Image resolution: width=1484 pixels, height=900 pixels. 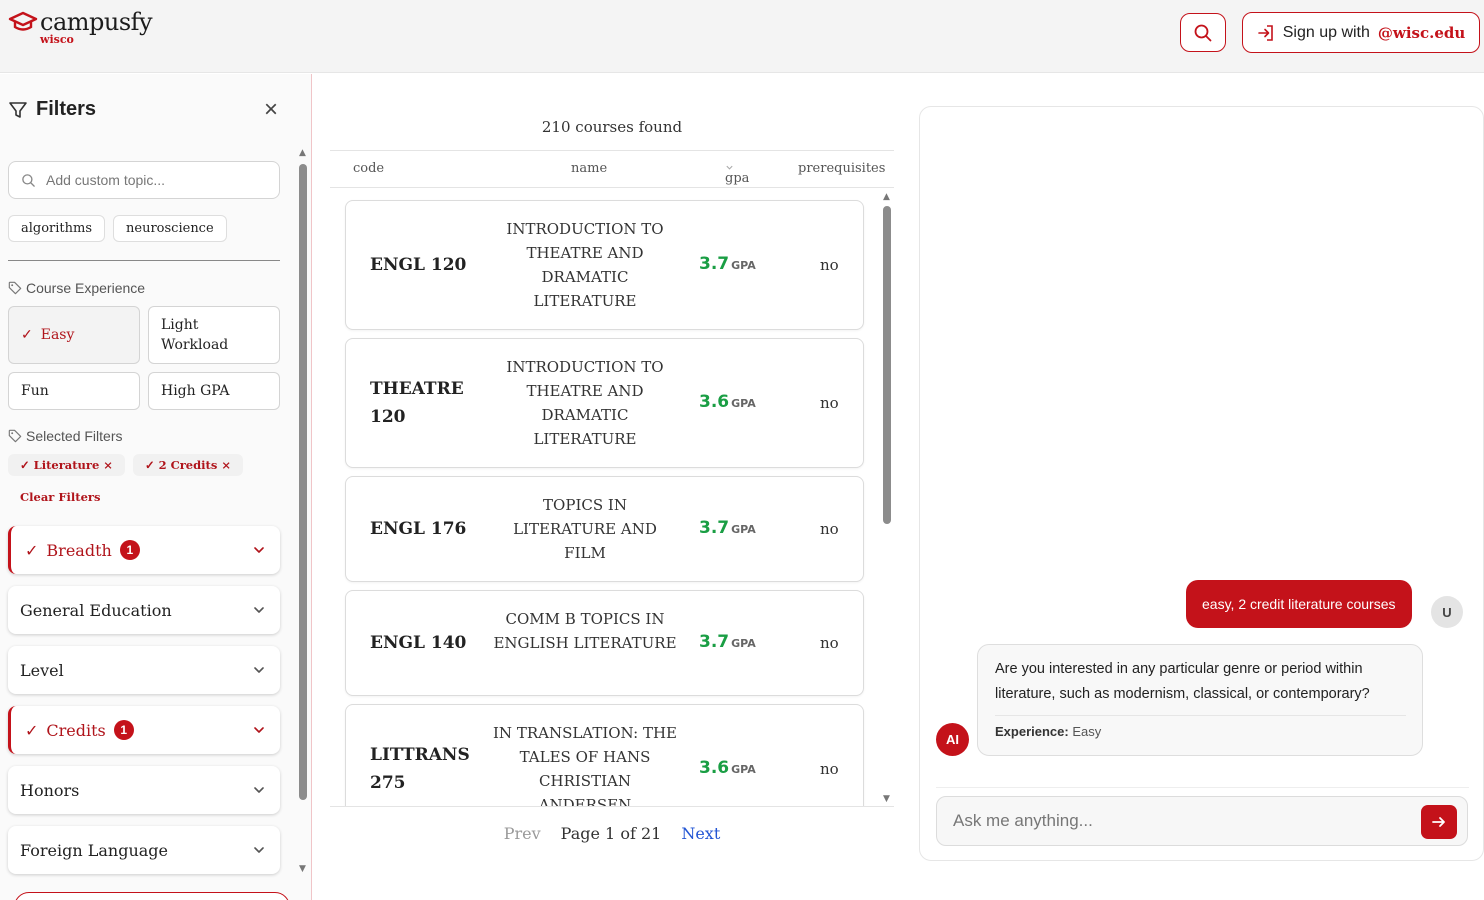 I want to click on ai-avatar: AI, so click(x=952, y=739).